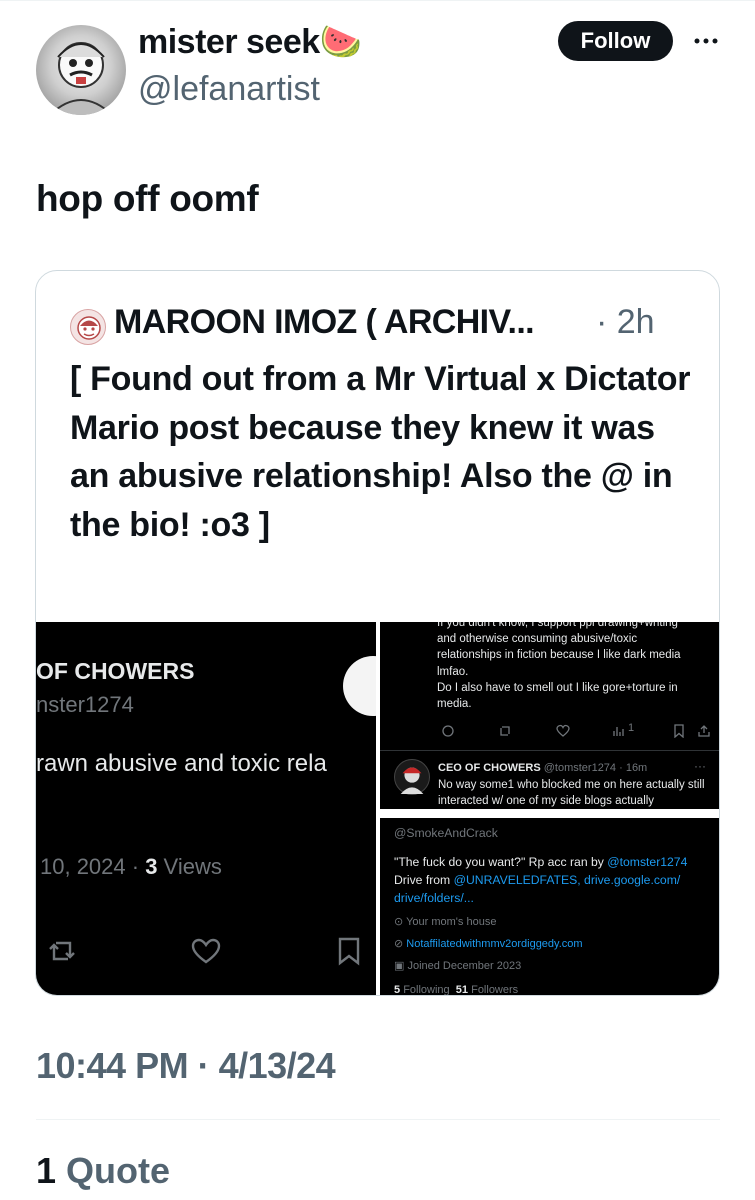 This screenshot has height=1200, width=755. I want to click on image-action-bar: 1, so click(575, 731).